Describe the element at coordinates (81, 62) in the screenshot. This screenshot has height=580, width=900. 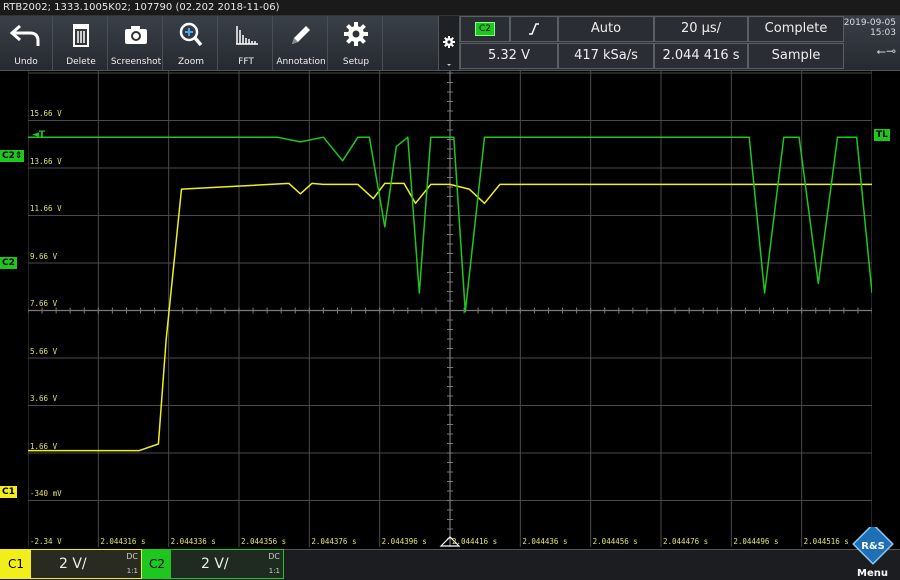
I see `delete-label: Delete` at that location.